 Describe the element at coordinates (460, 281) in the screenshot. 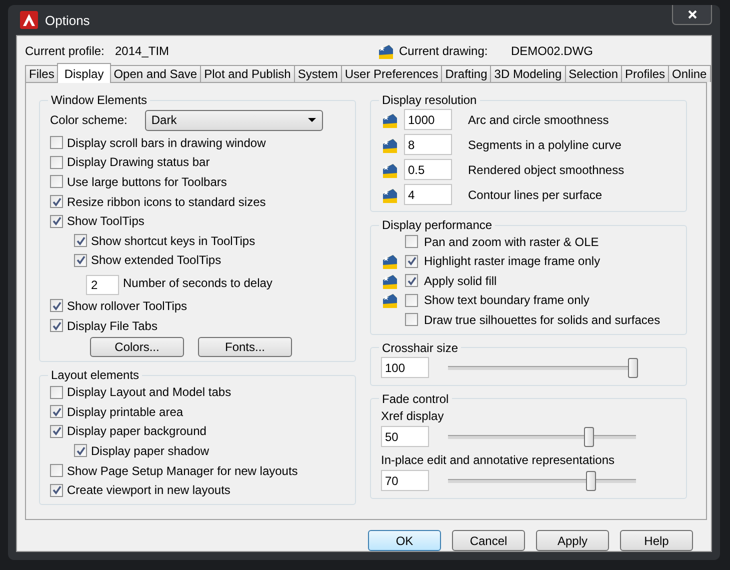

I see `checkbox-label: Apply solid fill` at that location.